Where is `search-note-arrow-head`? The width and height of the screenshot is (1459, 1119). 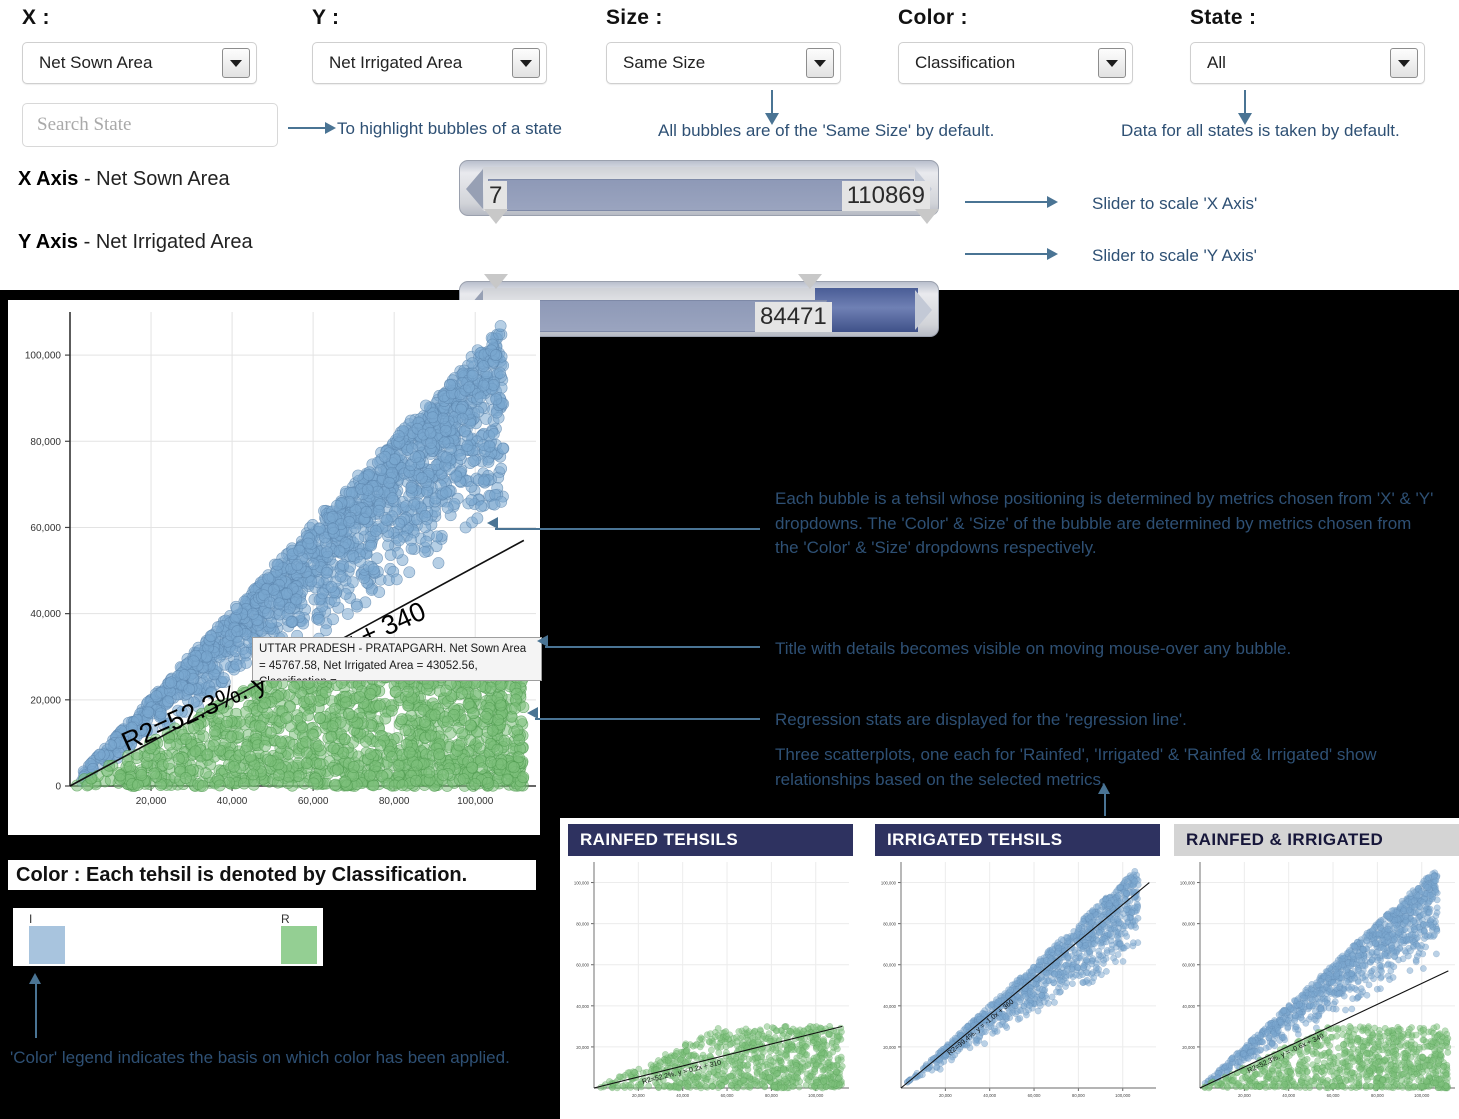
search-note-arrow-head is located at coordinates (330, 128).